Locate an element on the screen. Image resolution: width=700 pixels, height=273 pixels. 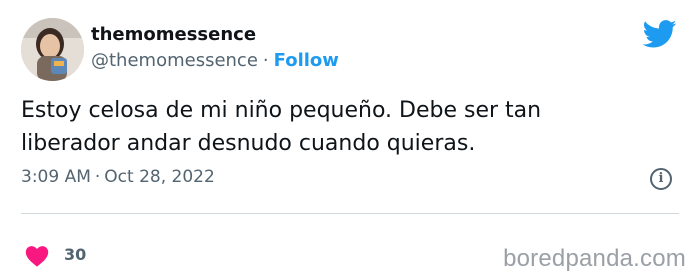
heart-icon is located at coordinates (37, 256).